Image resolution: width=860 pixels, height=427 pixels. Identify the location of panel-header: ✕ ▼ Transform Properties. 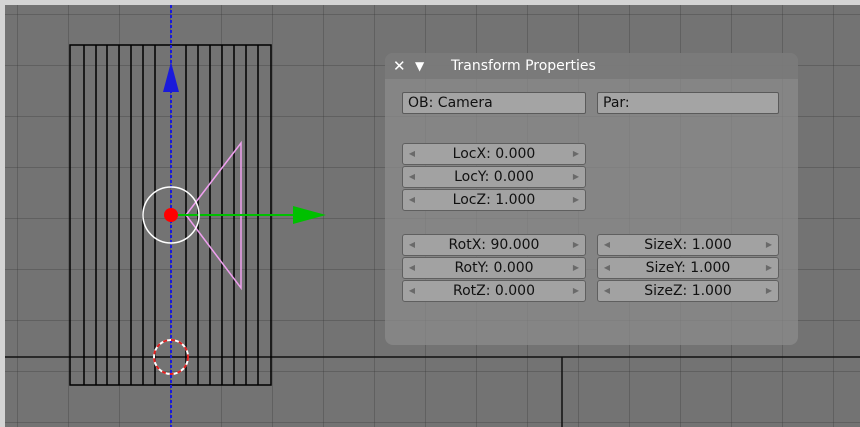
(591, 66).